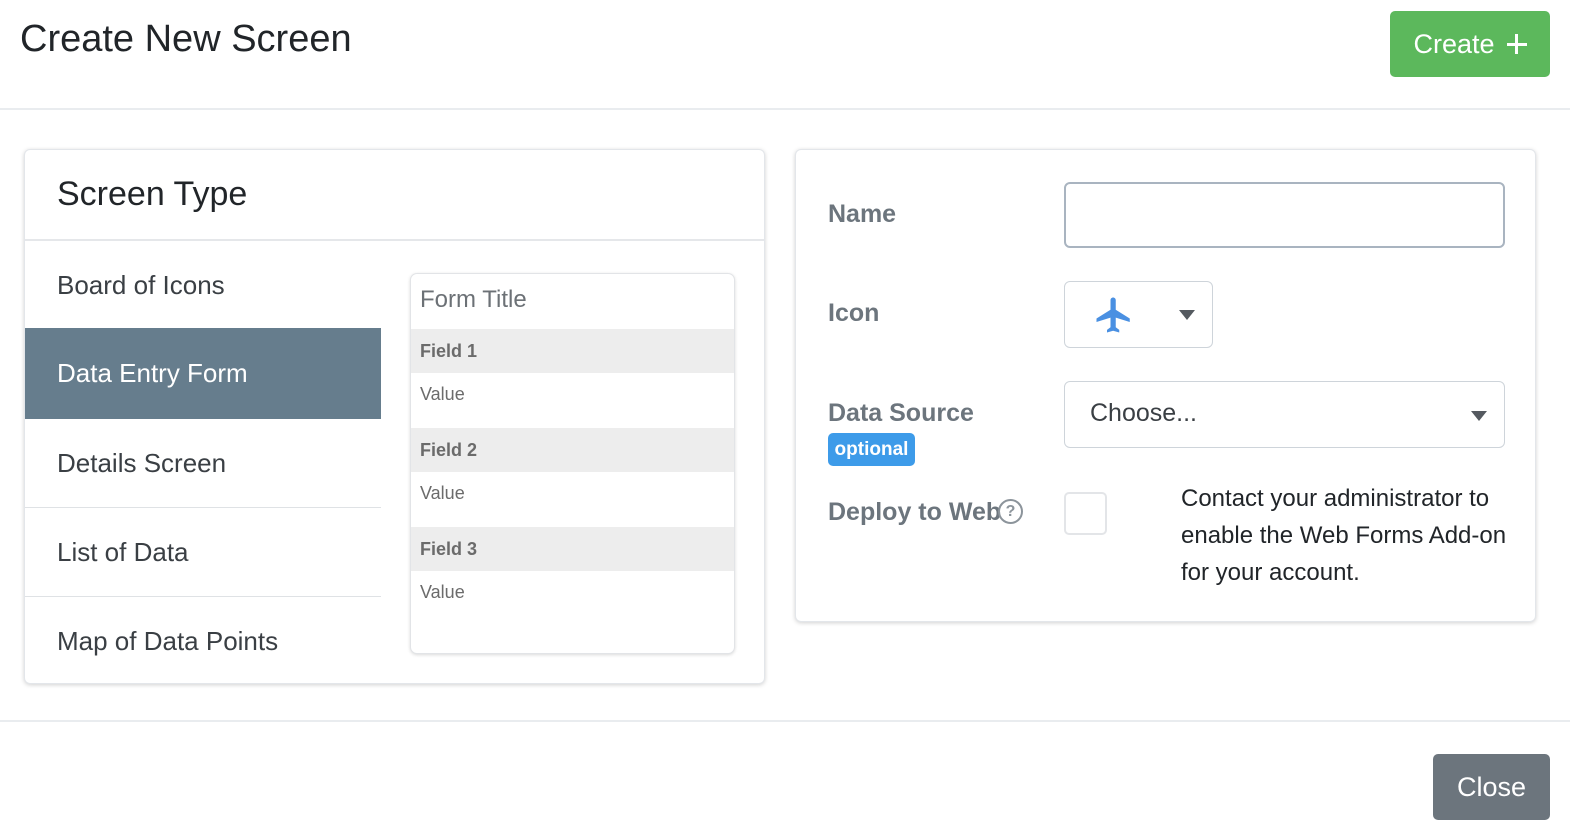 The height and width of the screenshot is (836, 1570). What do you see at coordinates (871, 449) in the screenshot?
I see `optional-badge: optional` at bounding box center [871, 449].